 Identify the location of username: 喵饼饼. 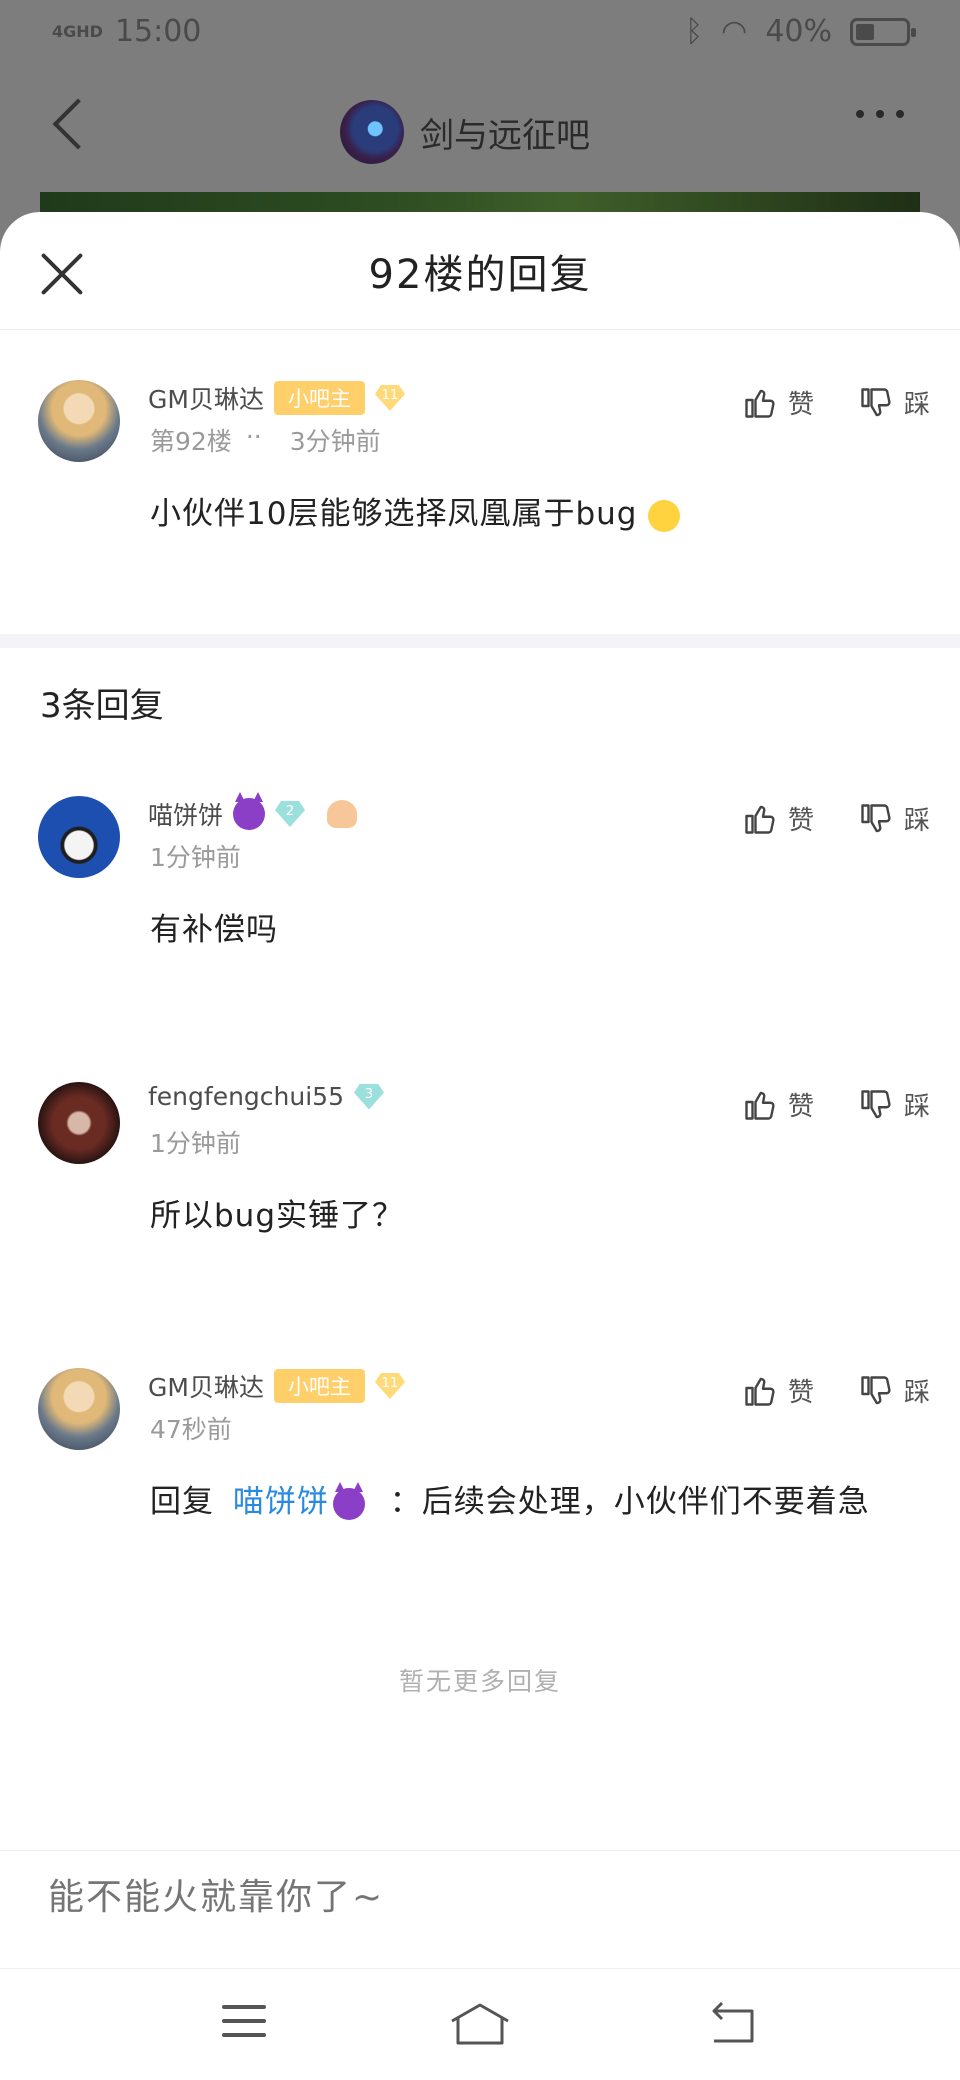
(185, 814).